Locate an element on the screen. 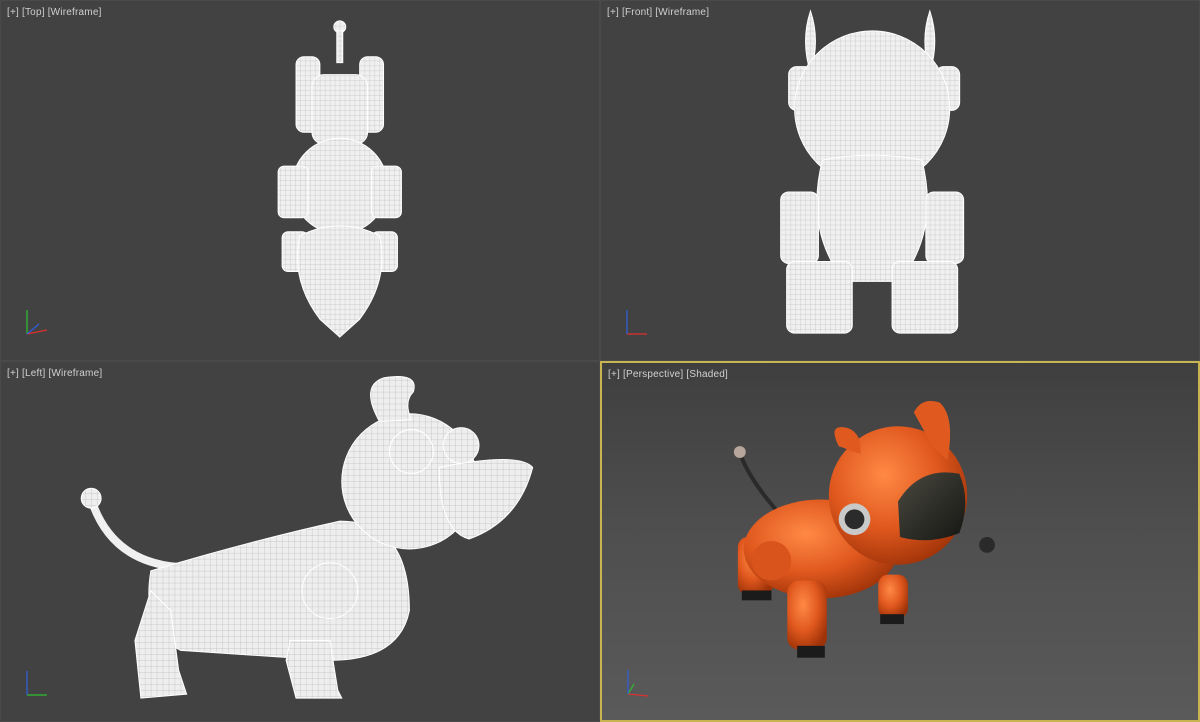 This screenshot has width=1200, height=722. viewport-label-top: [+] [Top] [Wireframe] is located at coordinates (56, 12).